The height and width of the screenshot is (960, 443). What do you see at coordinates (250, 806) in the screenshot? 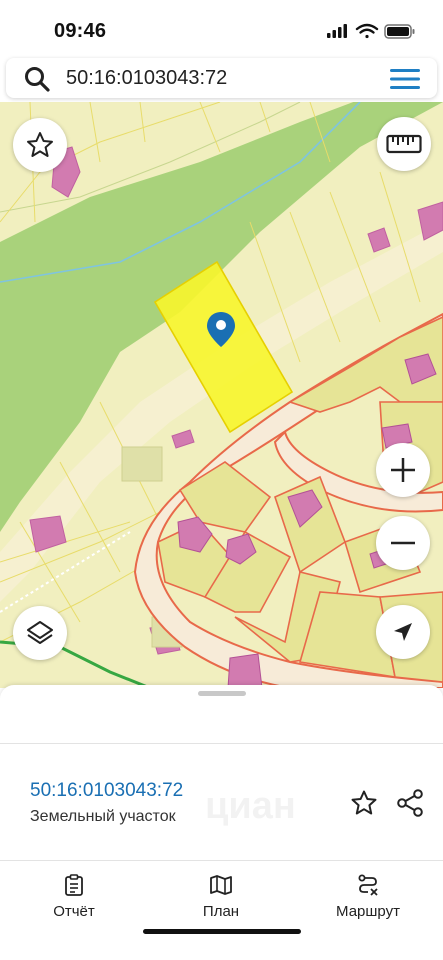
I see `watermark: циан` at bounding box center [250, 806].